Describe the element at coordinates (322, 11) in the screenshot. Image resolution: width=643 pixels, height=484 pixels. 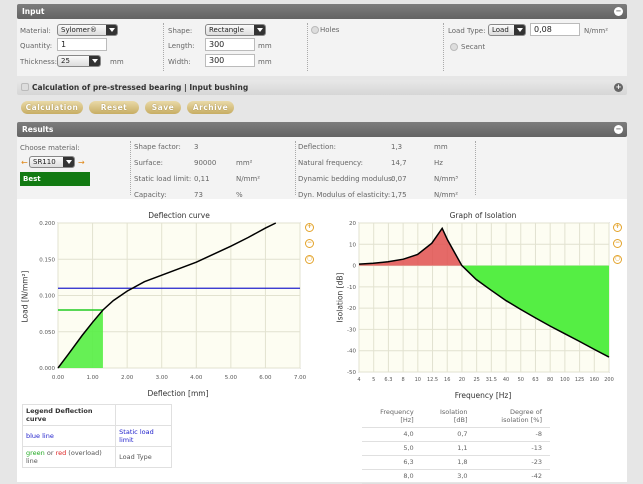
I see `input-header: Input −` at that location.